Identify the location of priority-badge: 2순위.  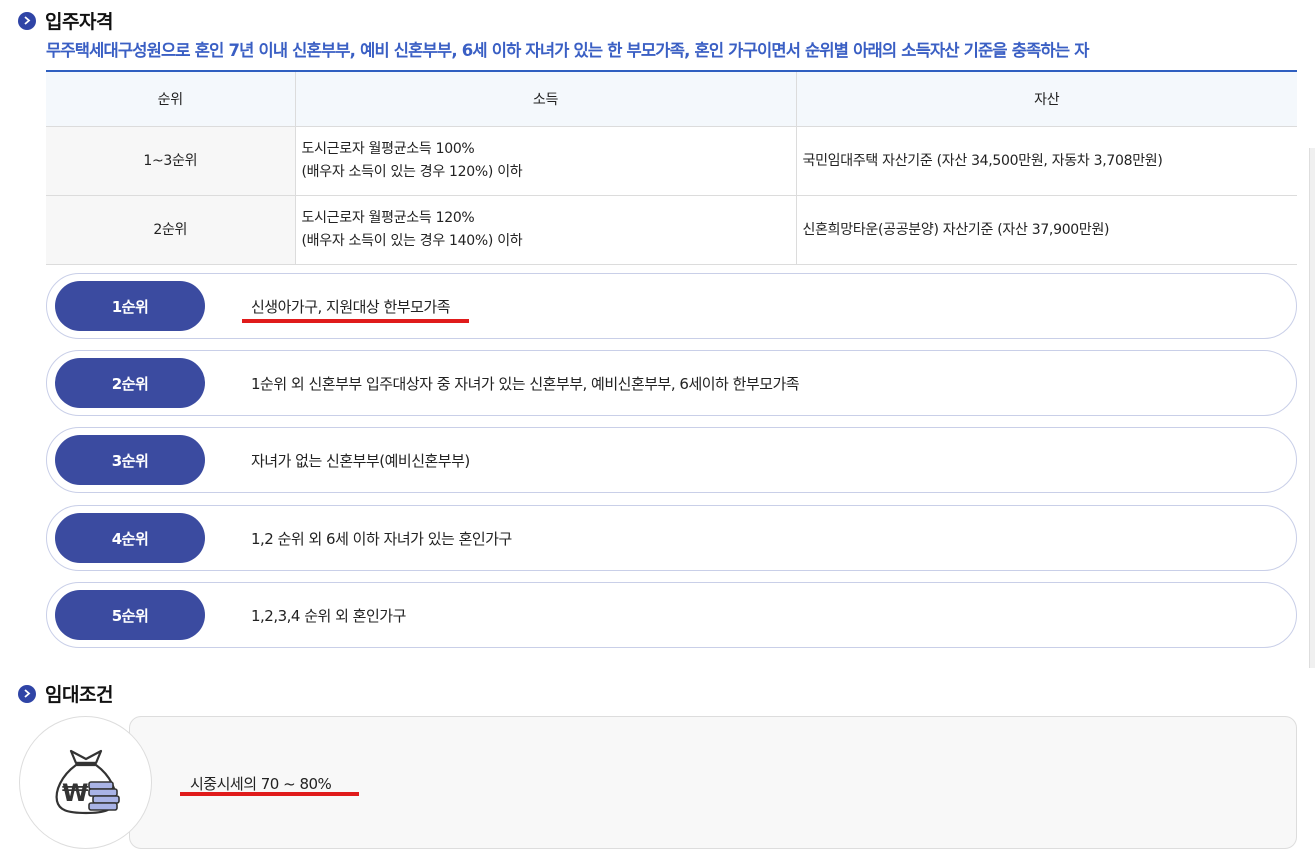
(130, 383).